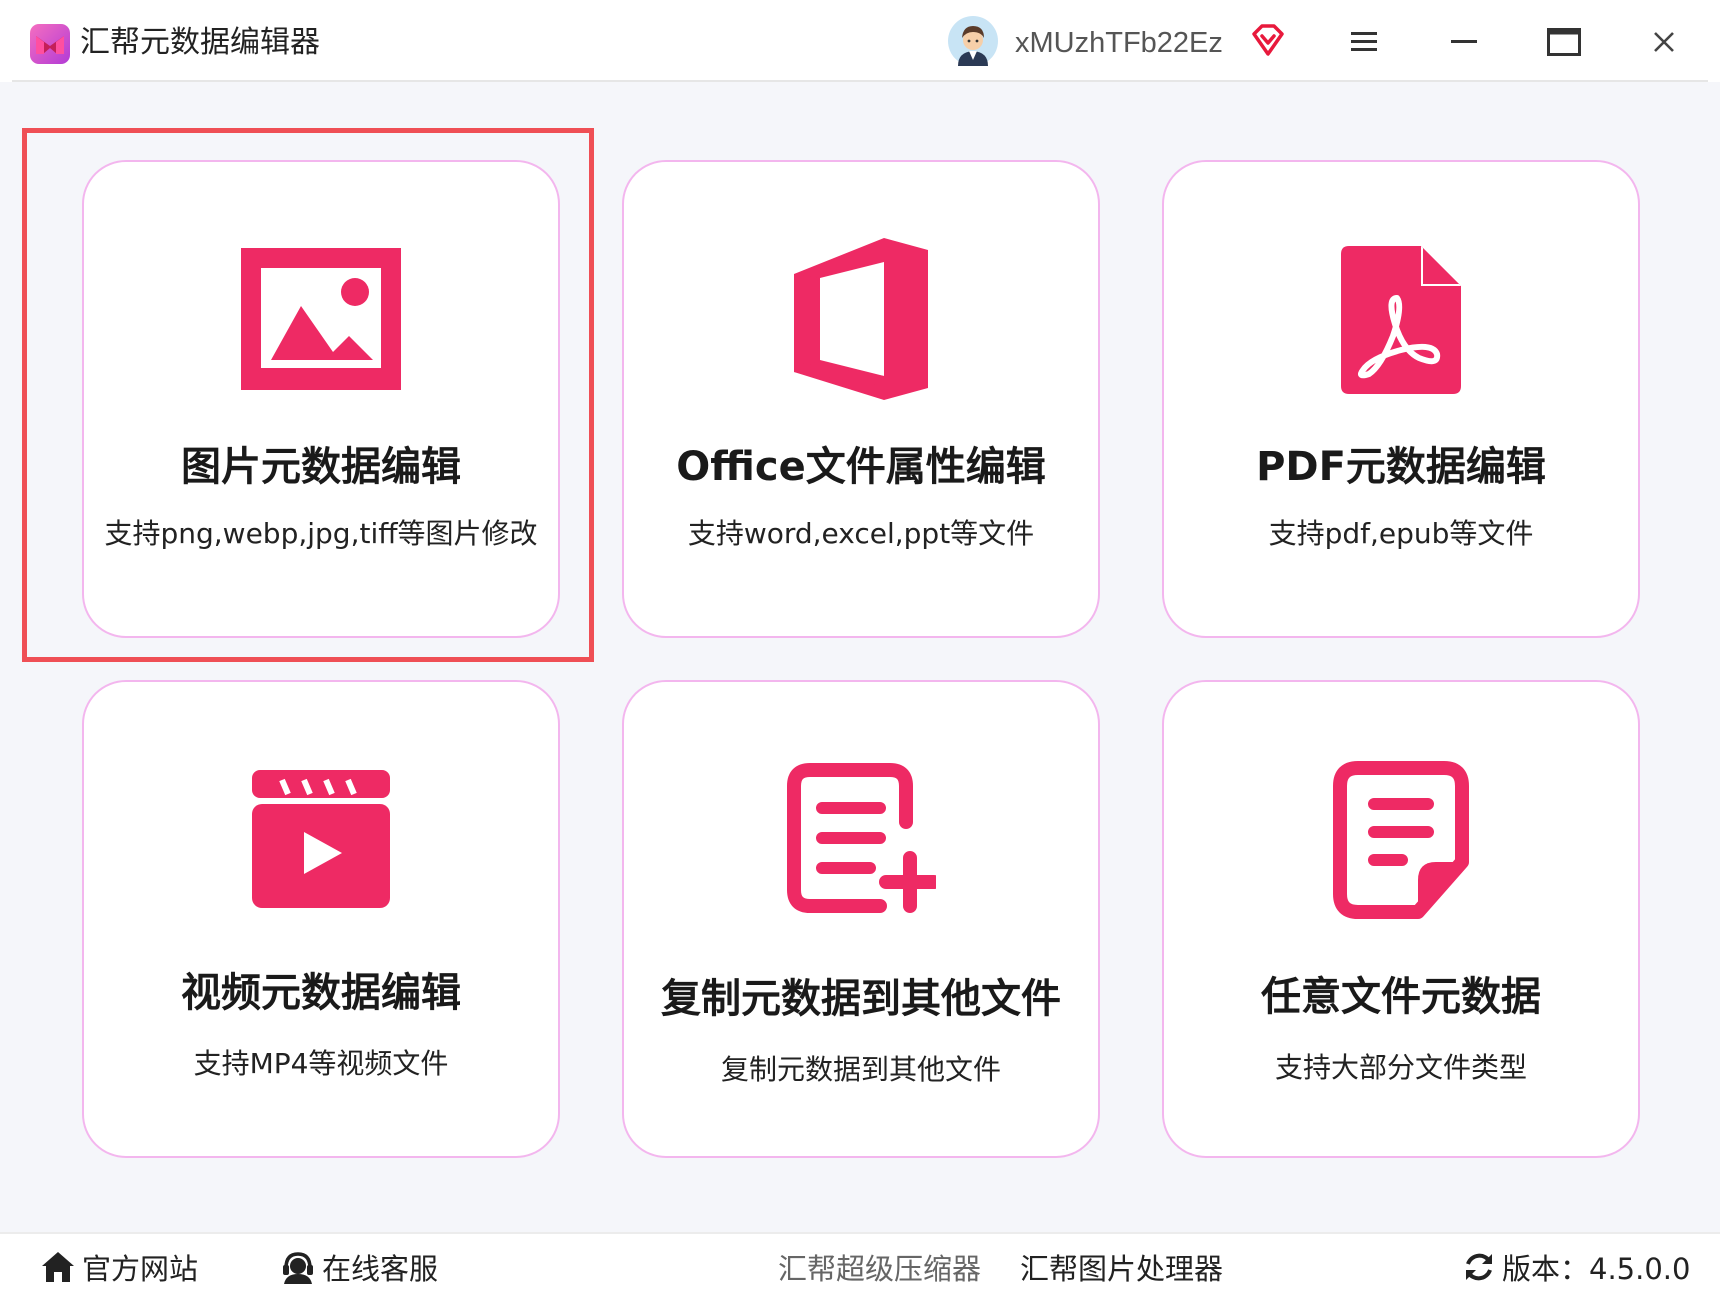 This screenshot has width=1720, height=1300. What do you see at coordinates (321, 319) in the screenshot?
I see `image-icon` at bounding box center [321, 319].